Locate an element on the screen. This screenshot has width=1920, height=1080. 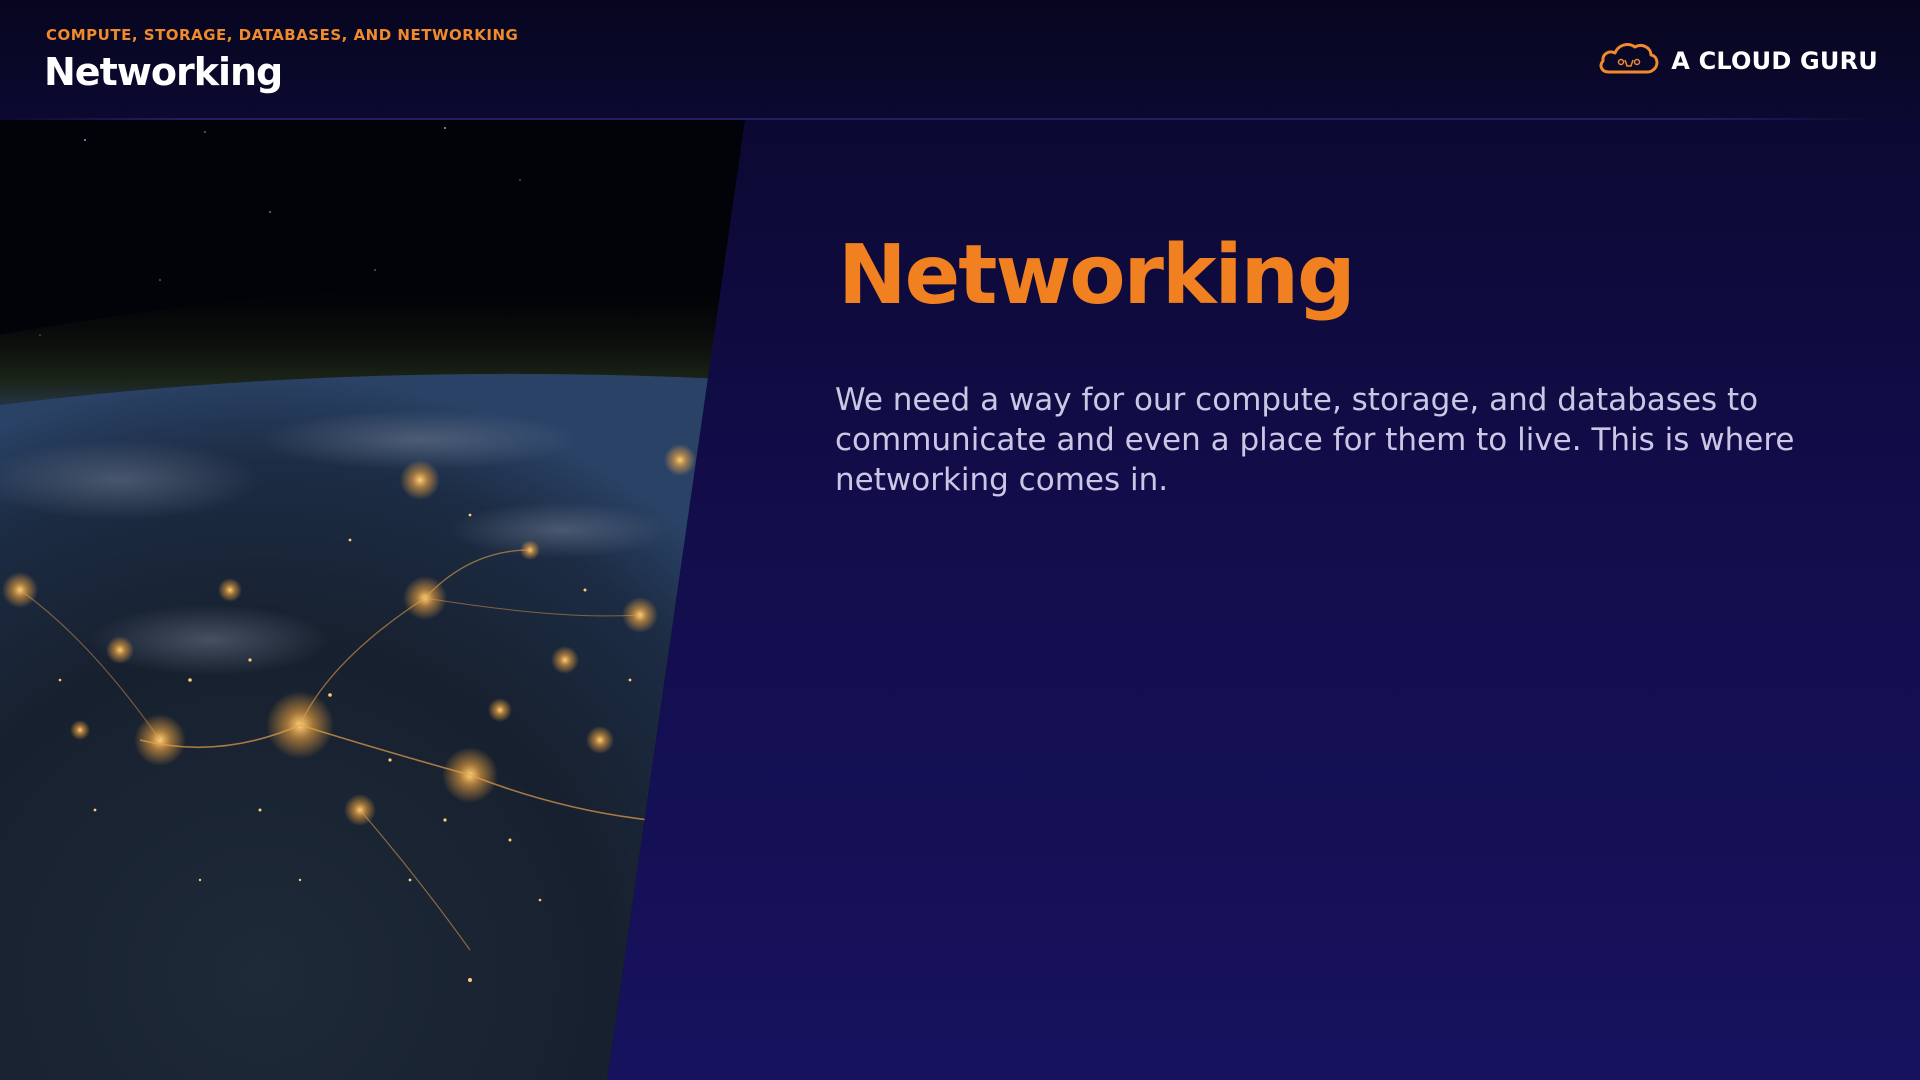
brand-logo: A CLOUD GURU is located at coordinates (1737, 60).